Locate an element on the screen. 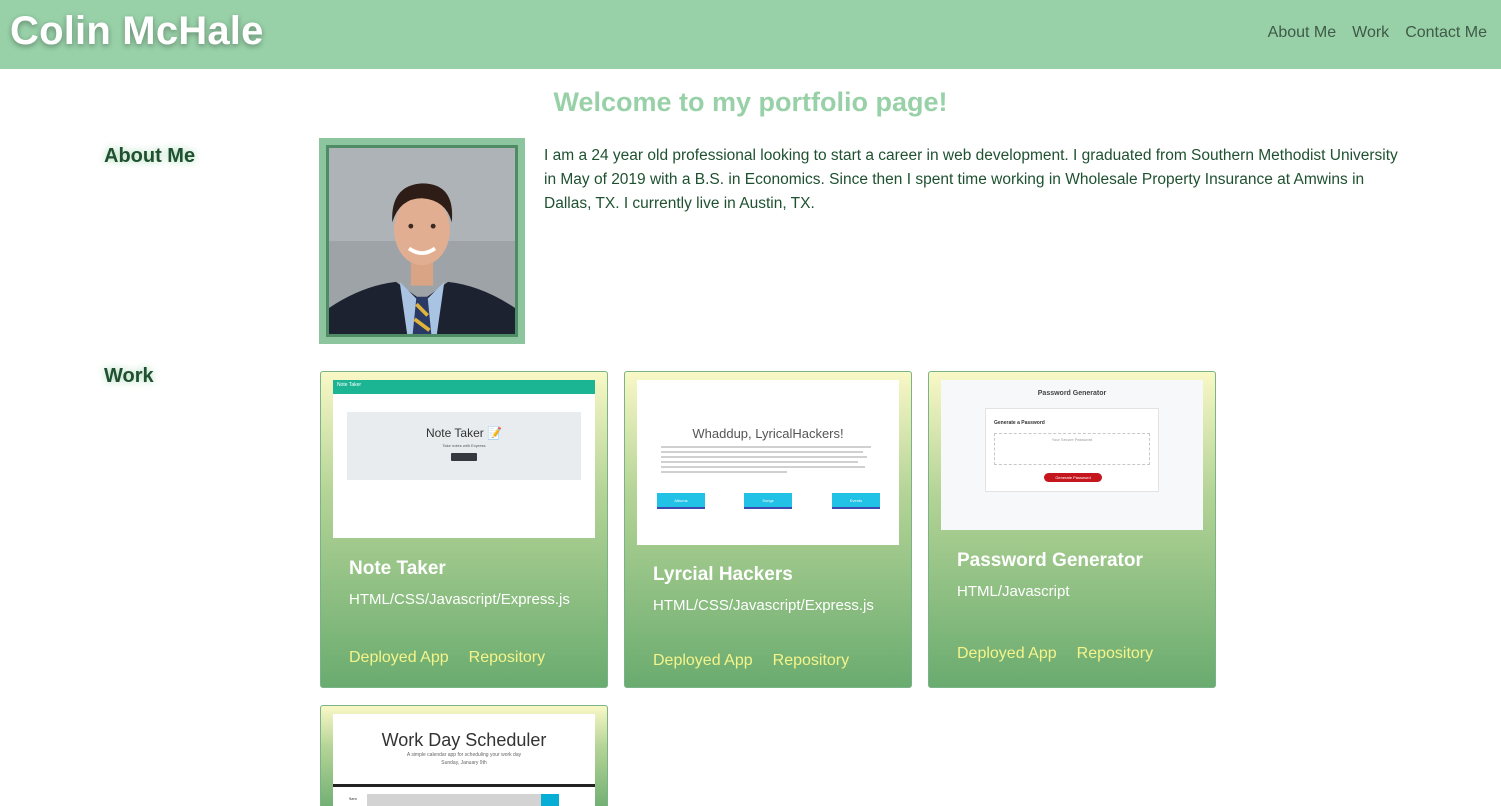  project-title: Note Taker is located at coordinates (397, 568).